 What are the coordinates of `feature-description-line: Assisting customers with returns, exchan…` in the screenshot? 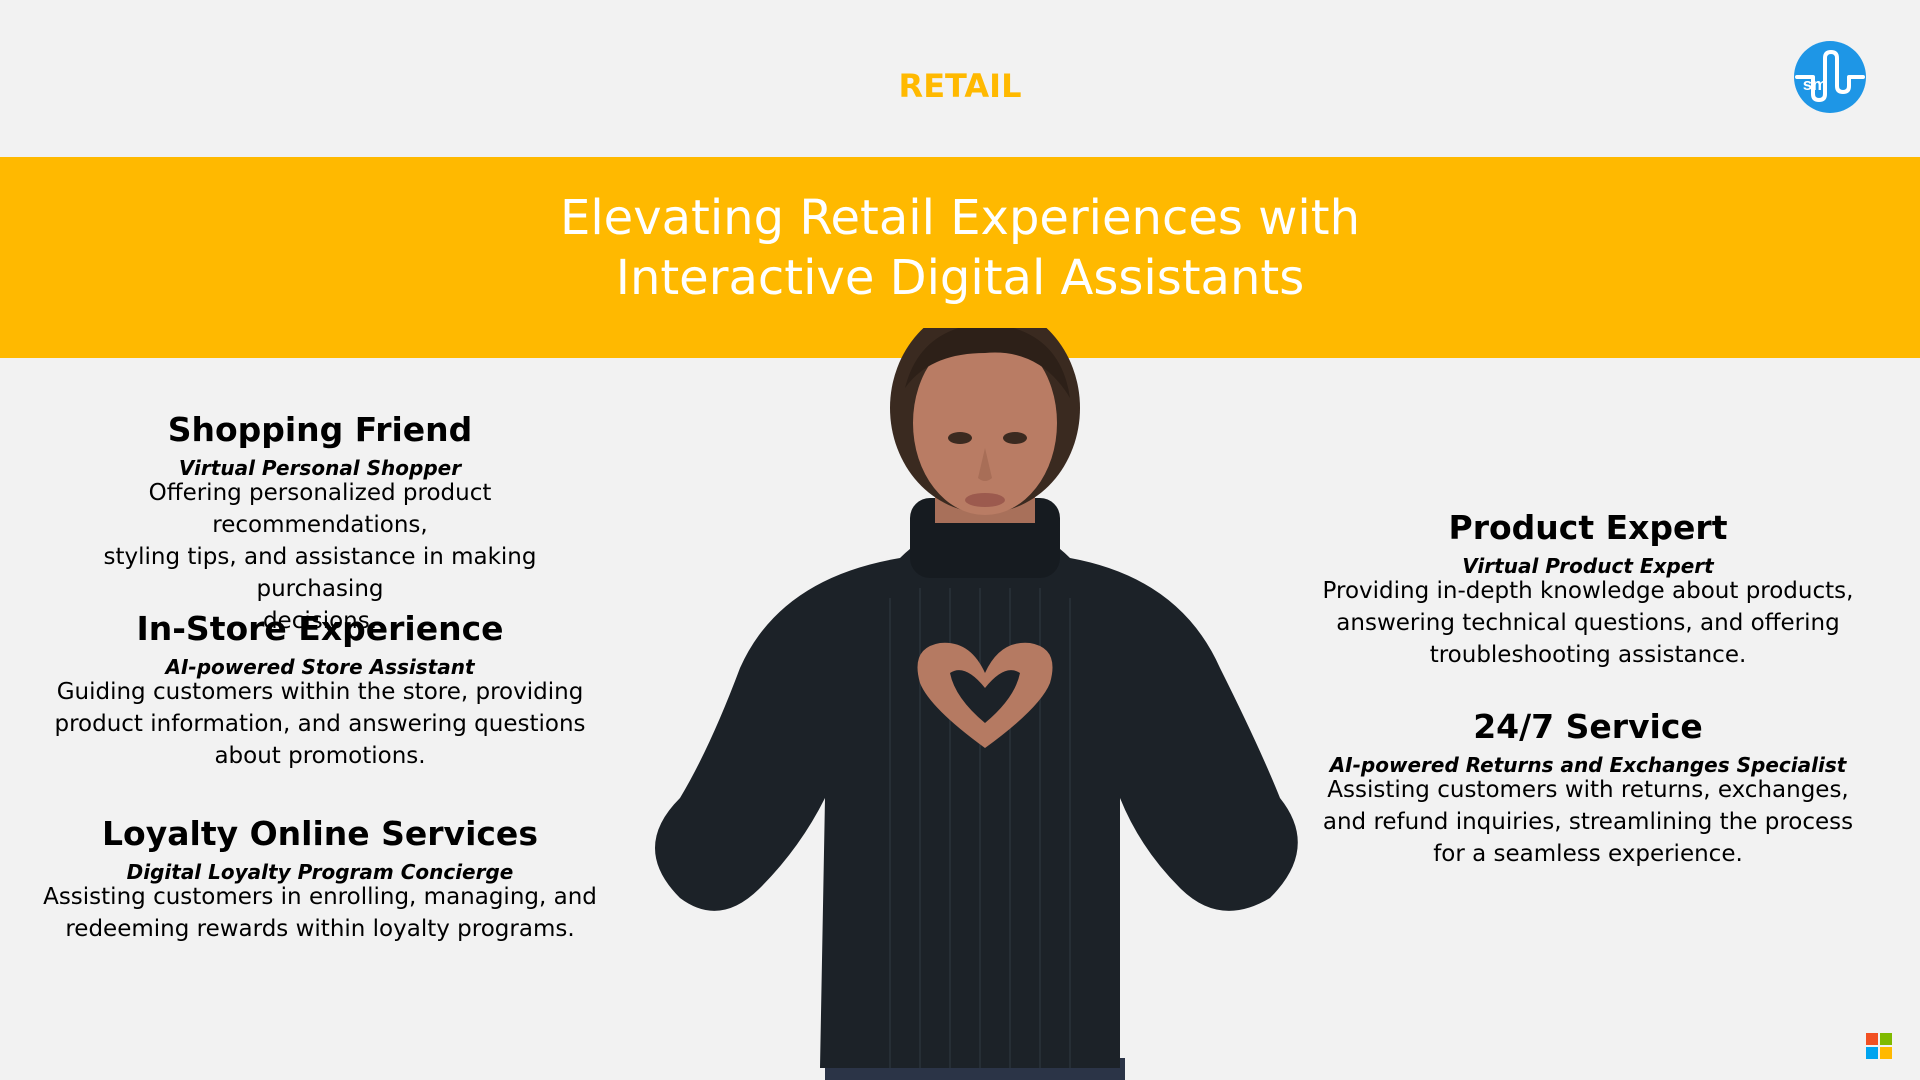 It's located at (1588, 790).